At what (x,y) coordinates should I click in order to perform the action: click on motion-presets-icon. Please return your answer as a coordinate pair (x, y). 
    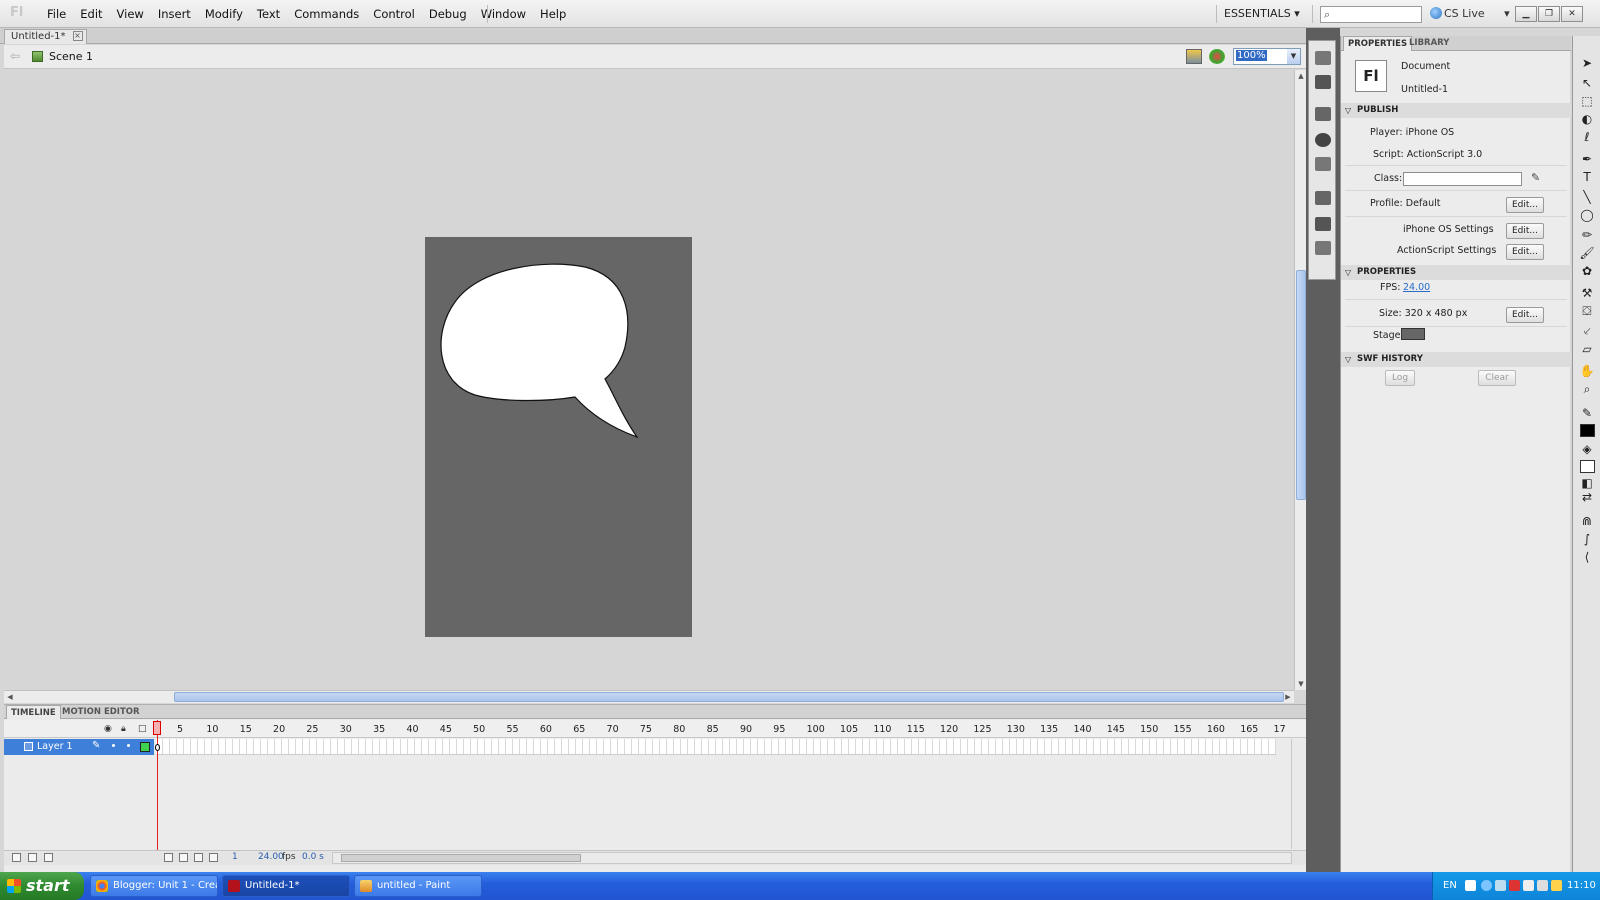
    Looking at the image, I should click on (1323, 248).